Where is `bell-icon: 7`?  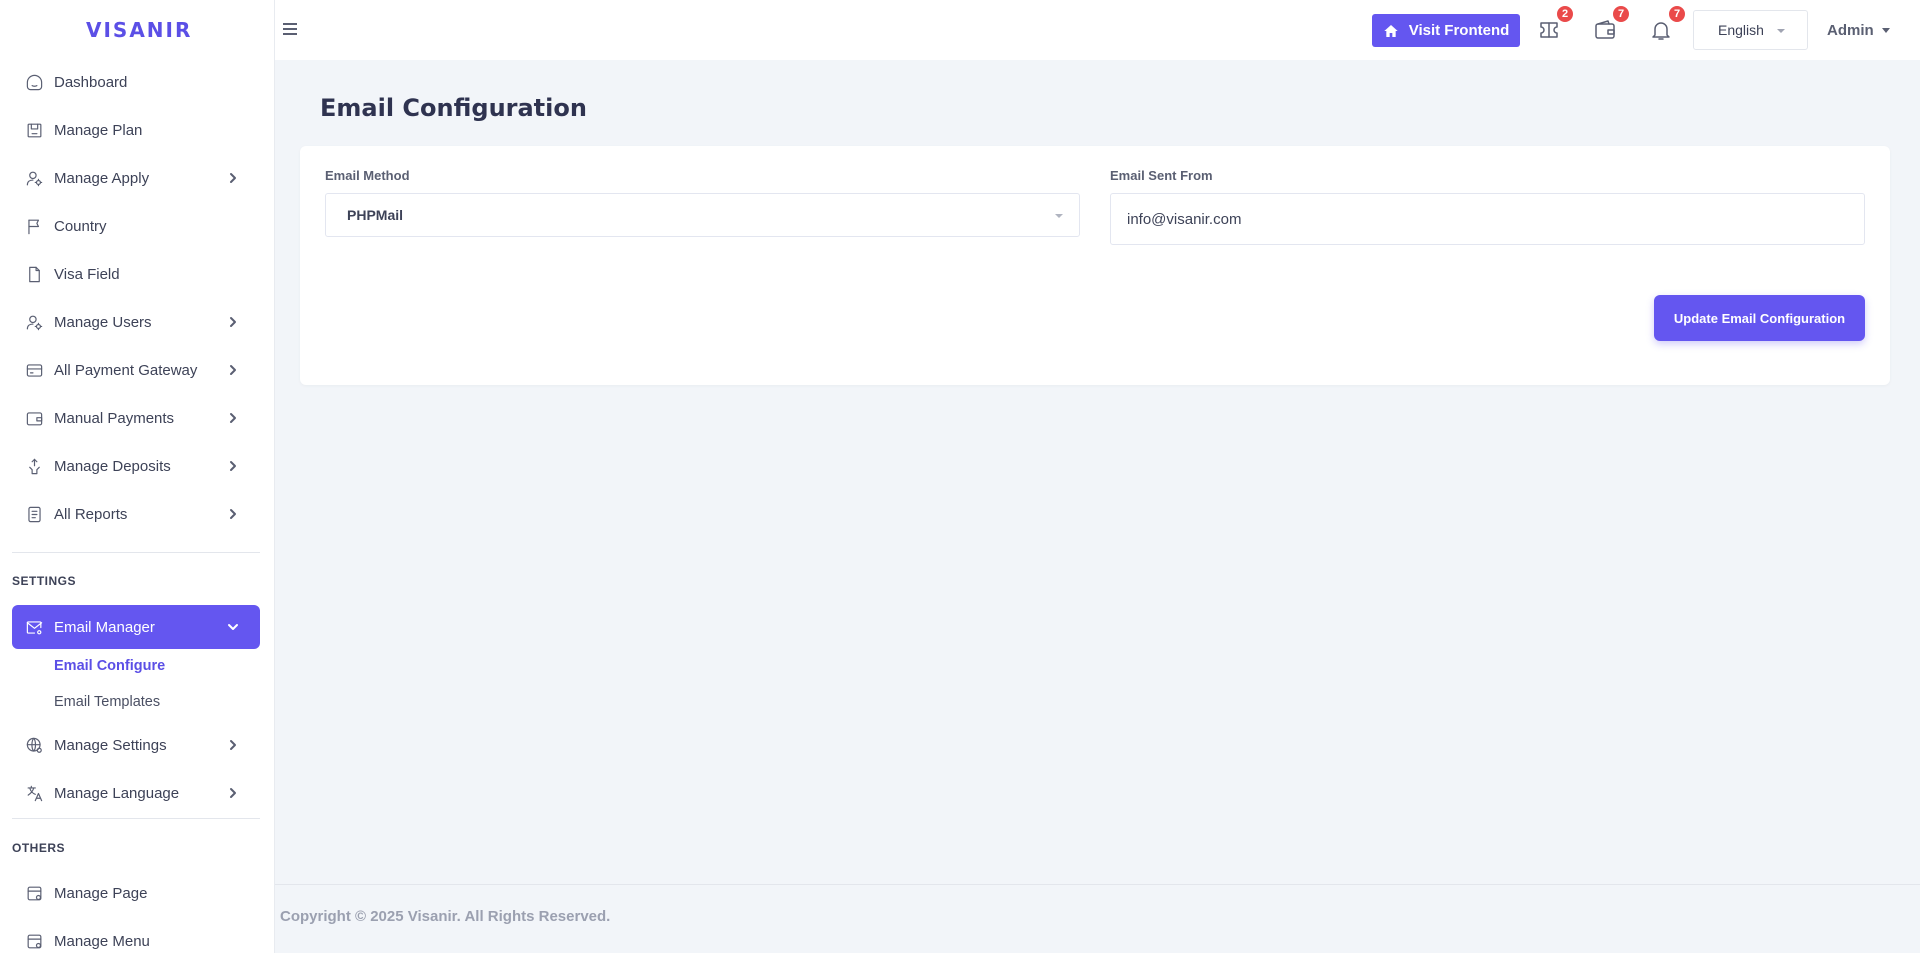
bell-icon: 7 is located at coordinates (1667, 24).